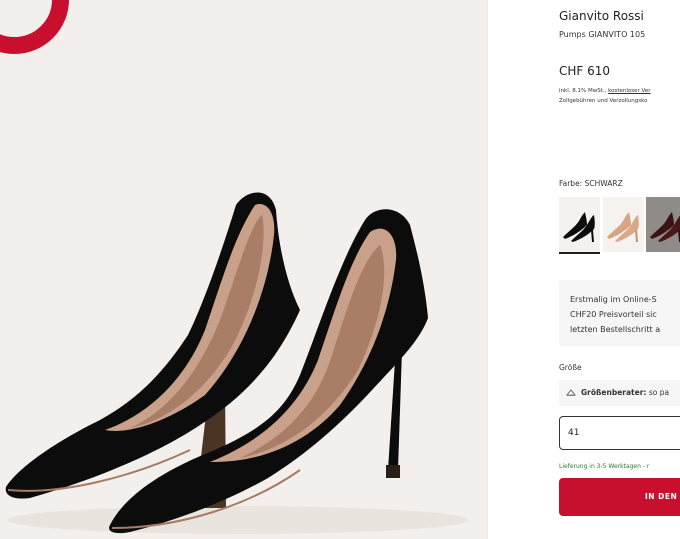 The height and width of the screenshot is (539, 680). What do you see at coordinates (591, 183) in the screenshot?
I see `color-label: Farbe: SCHWARZ` at bounding box center [591, 183].